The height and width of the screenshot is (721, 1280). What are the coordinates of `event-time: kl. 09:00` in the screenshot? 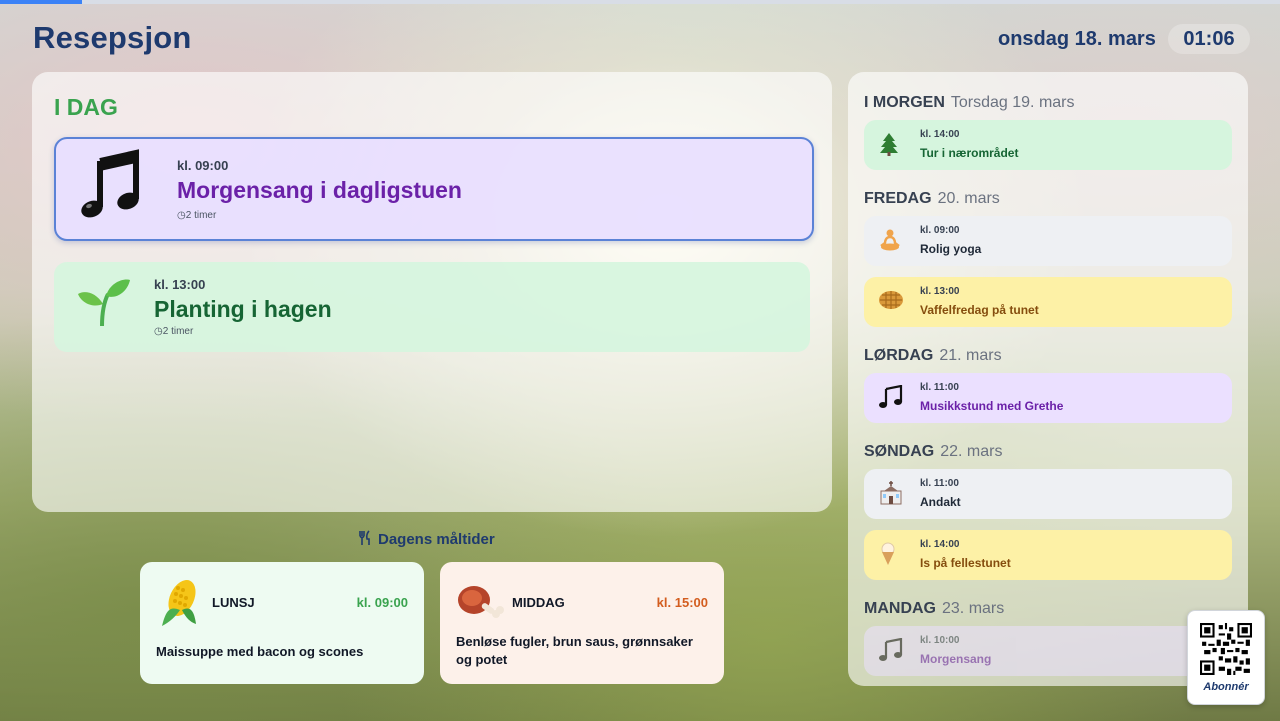 It's located at (203, 165).